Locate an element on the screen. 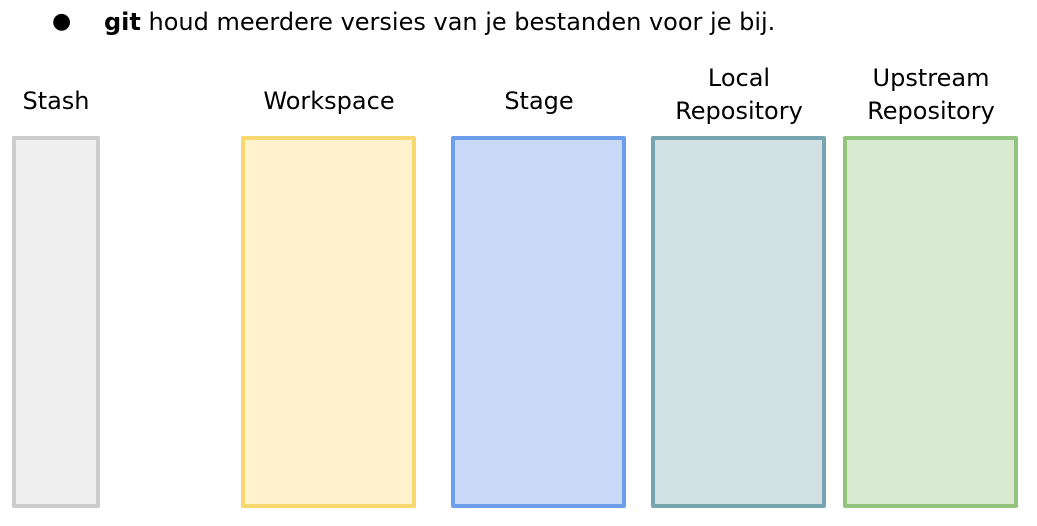 This screenshot has width=1037, height=526. upstream-repository-label: Upstream Repository is located at coordinates (931, 94).